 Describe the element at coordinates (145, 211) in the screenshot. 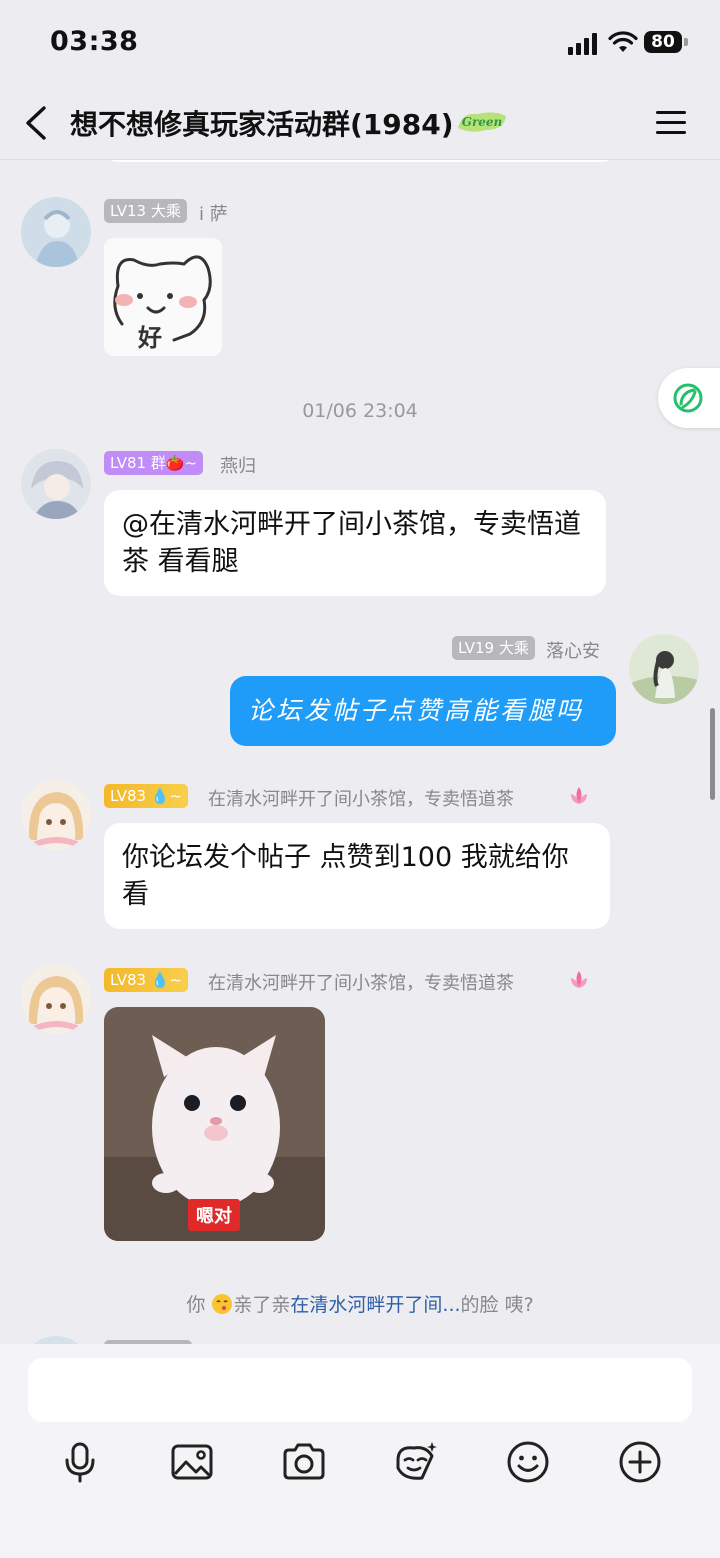

I see `level-badge: LV13 大乘` at that location.